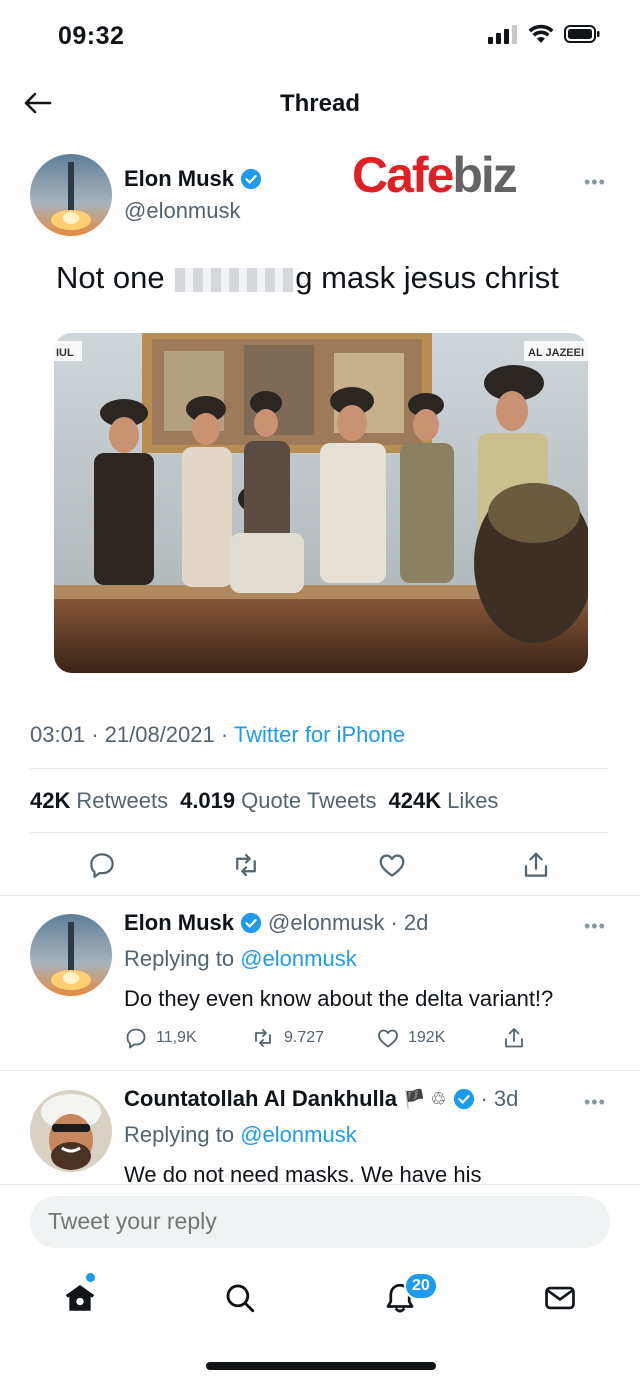 The width and height of the screenshot is (640, 1384). Describe the element at coordinates (58, 734) in the screenshot. I see `tweet-time: 03:01` at that location.